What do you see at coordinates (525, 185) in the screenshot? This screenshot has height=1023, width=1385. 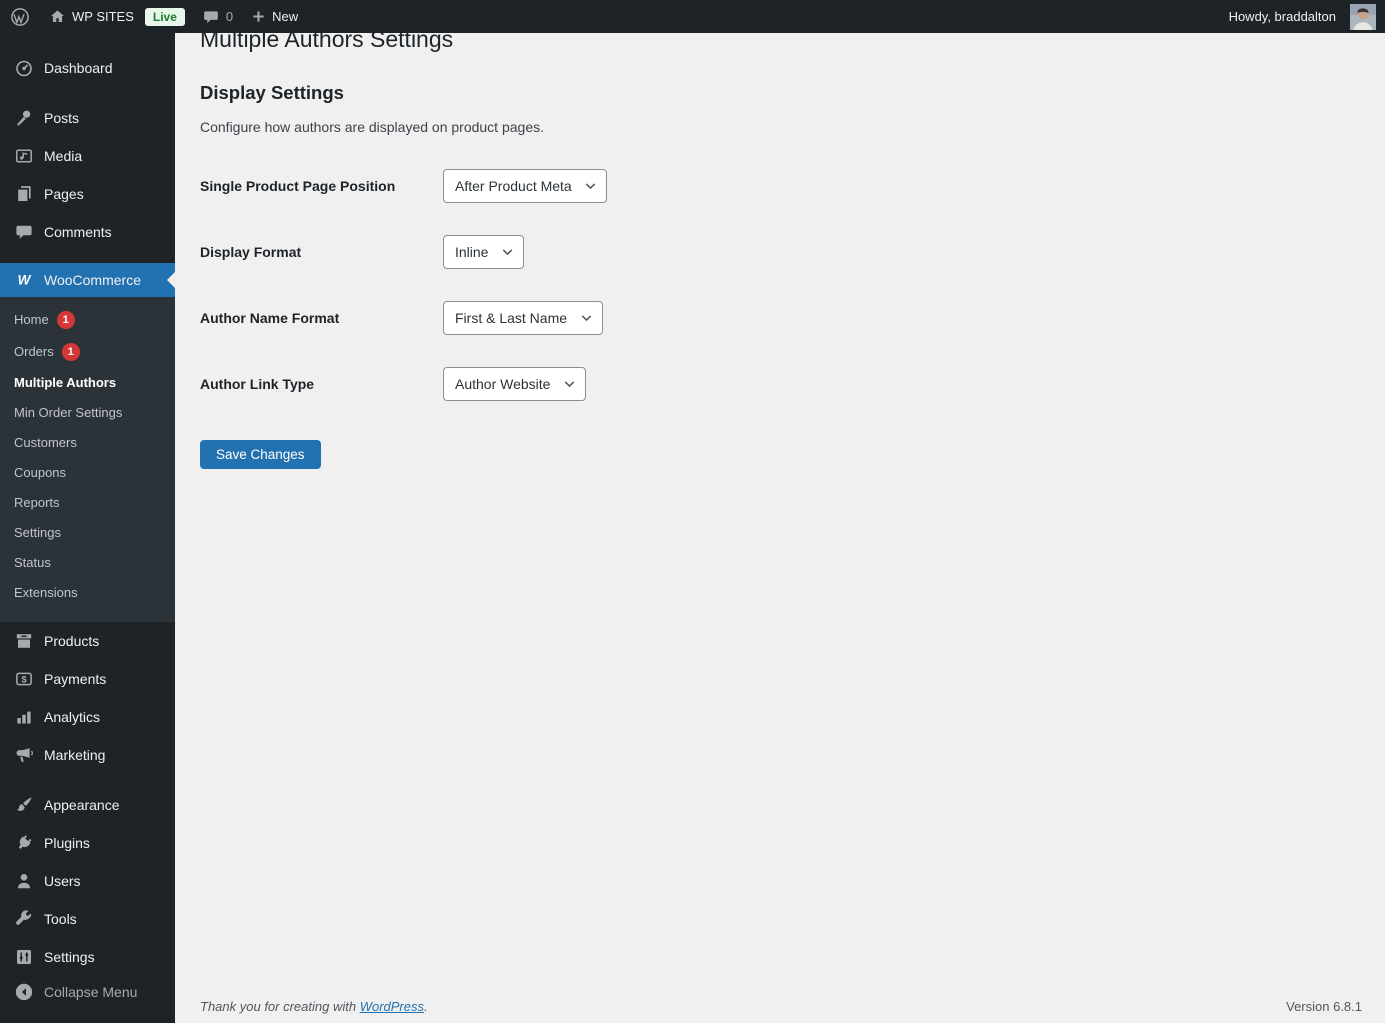 I see `single-product-page-position-select: After Product Meta` at bounding box center [525, 185].